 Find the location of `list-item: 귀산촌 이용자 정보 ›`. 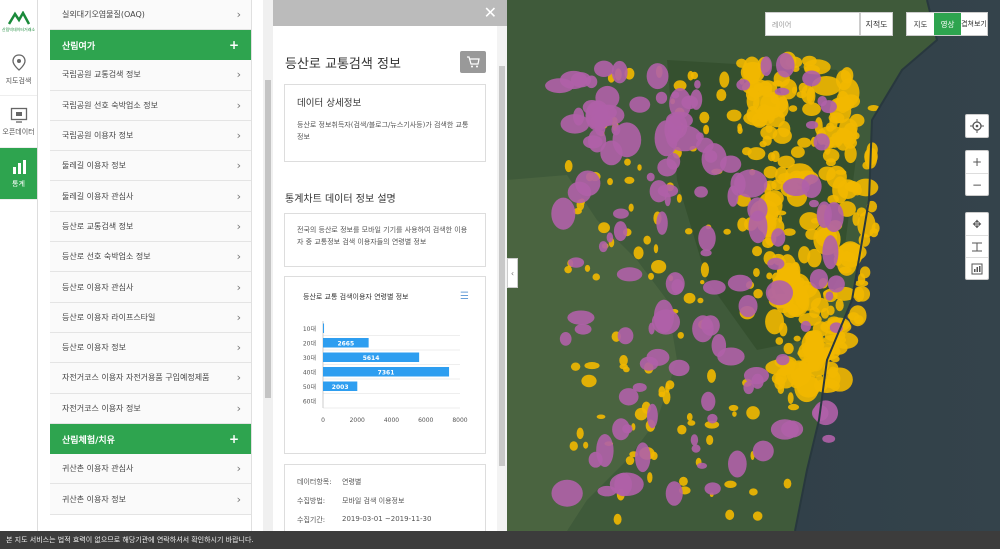

list-item: 귀산촌 이용자 정보 › is located at coordinates (150, 499).